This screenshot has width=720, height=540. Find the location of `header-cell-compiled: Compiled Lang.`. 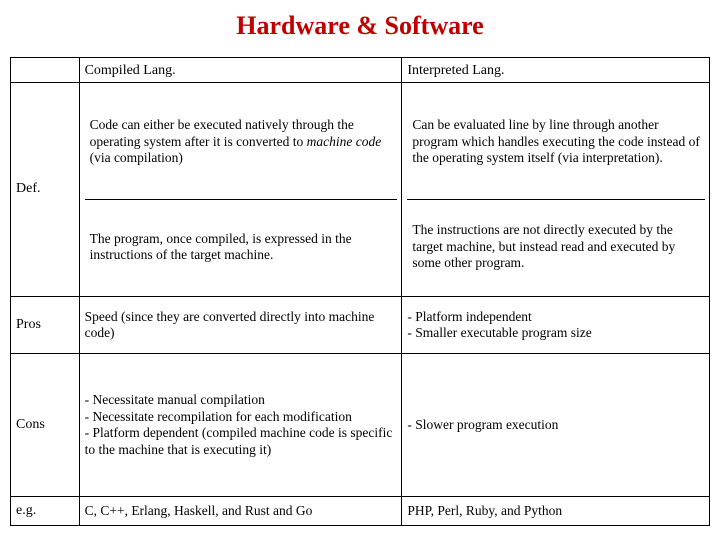

header-cell-compiled: Compiled Lang. is located at coordinates (240, 70).